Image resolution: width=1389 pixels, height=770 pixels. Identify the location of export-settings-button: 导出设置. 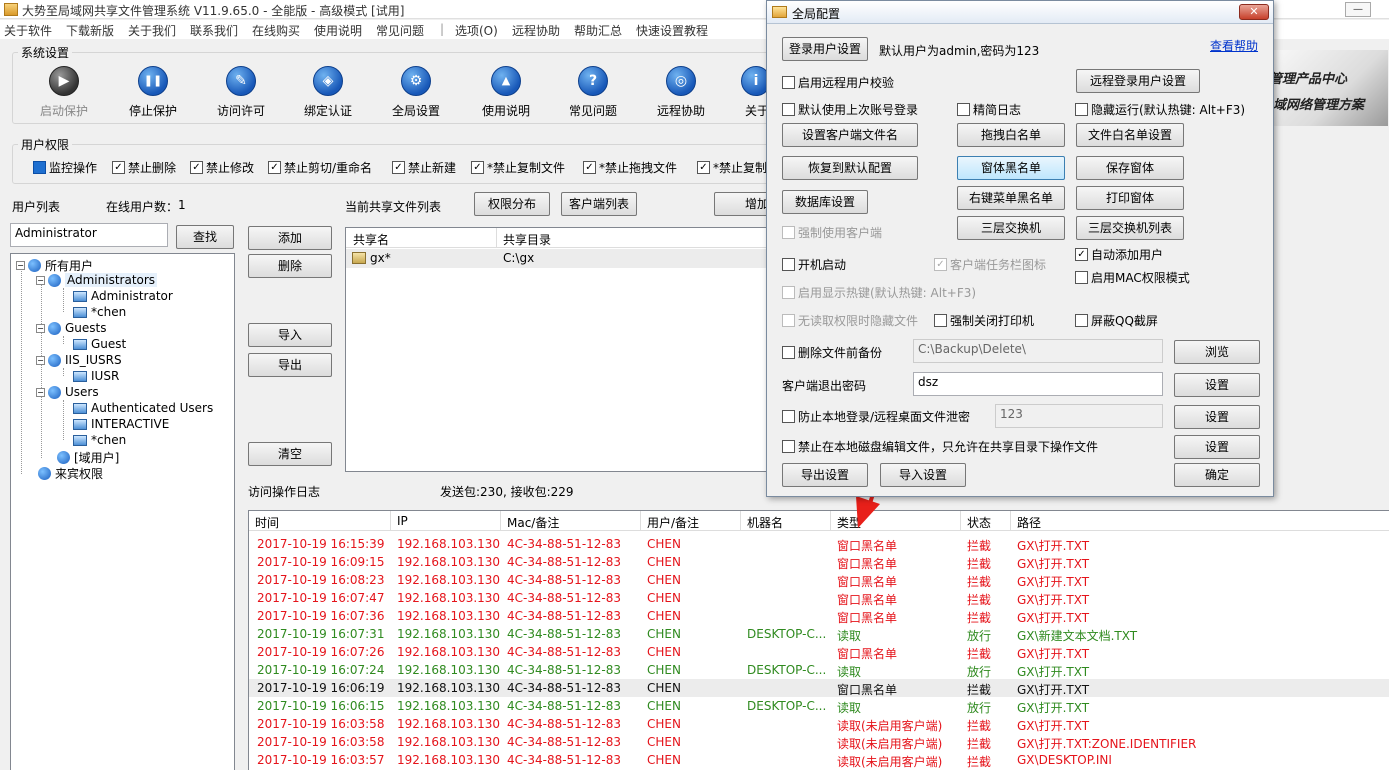
(825, 475).